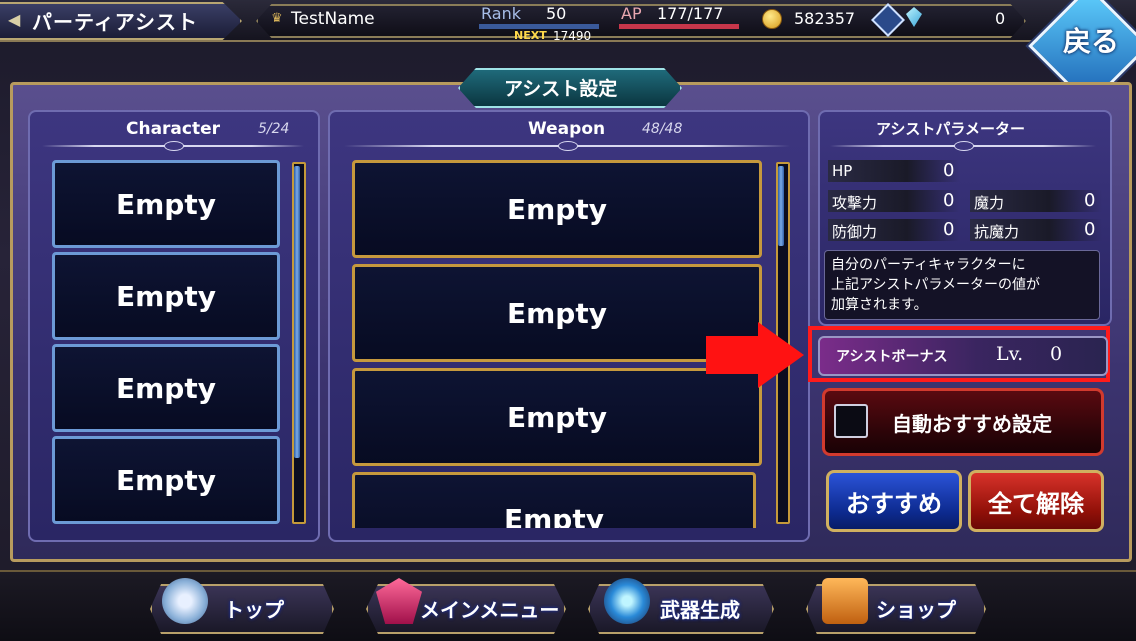 This screenshot has width=1136, height=641. What do you see at coordinates (662, 129) in the screenshot?
I see `weapon-count: 48/48` at bounding box center [662, 129].